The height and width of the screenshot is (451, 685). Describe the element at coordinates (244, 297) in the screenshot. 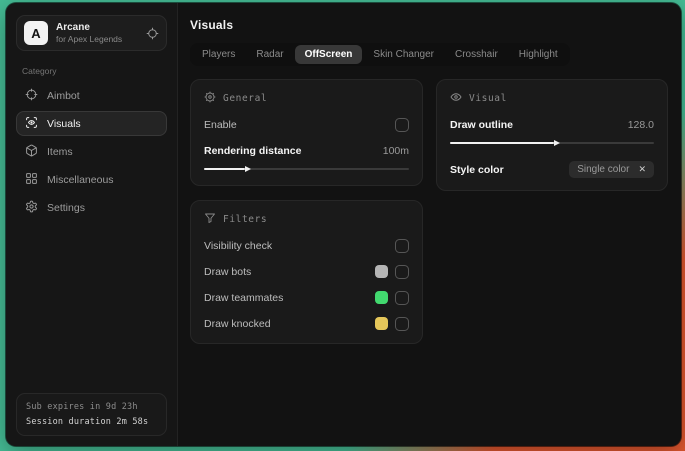

I see `draw-teammates-label: Draw teammates` at that location.